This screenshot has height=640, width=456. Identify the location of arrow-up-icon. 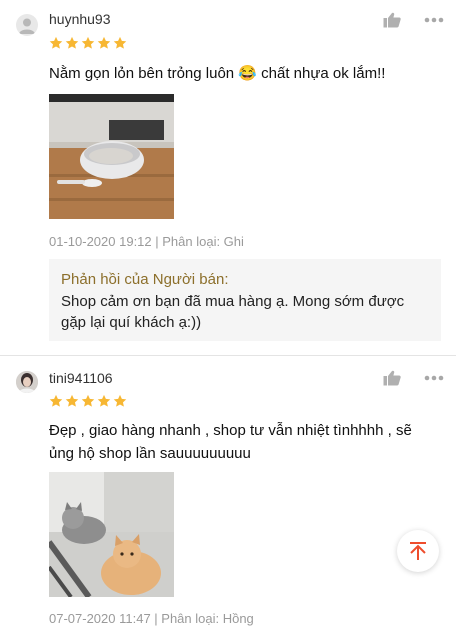
(418, 551).